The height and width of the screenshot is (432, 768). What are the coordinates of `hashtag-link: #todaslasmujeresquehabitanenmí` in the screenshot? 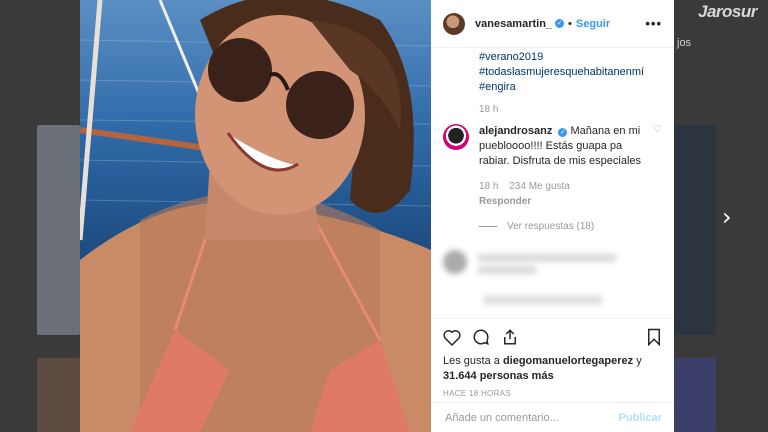 It's located at (570, 72).